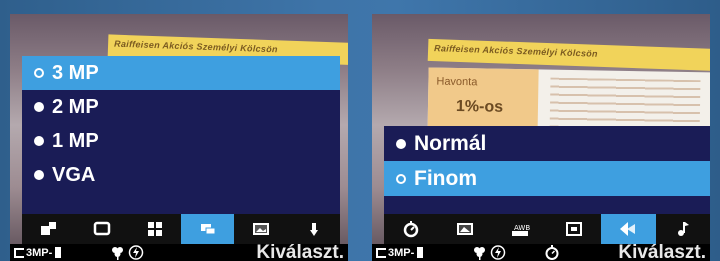 The image size is (720, 261). Describe the element at coordinates (552, 252) in the screenshot. I see `self-timer-status-icon` at that location.